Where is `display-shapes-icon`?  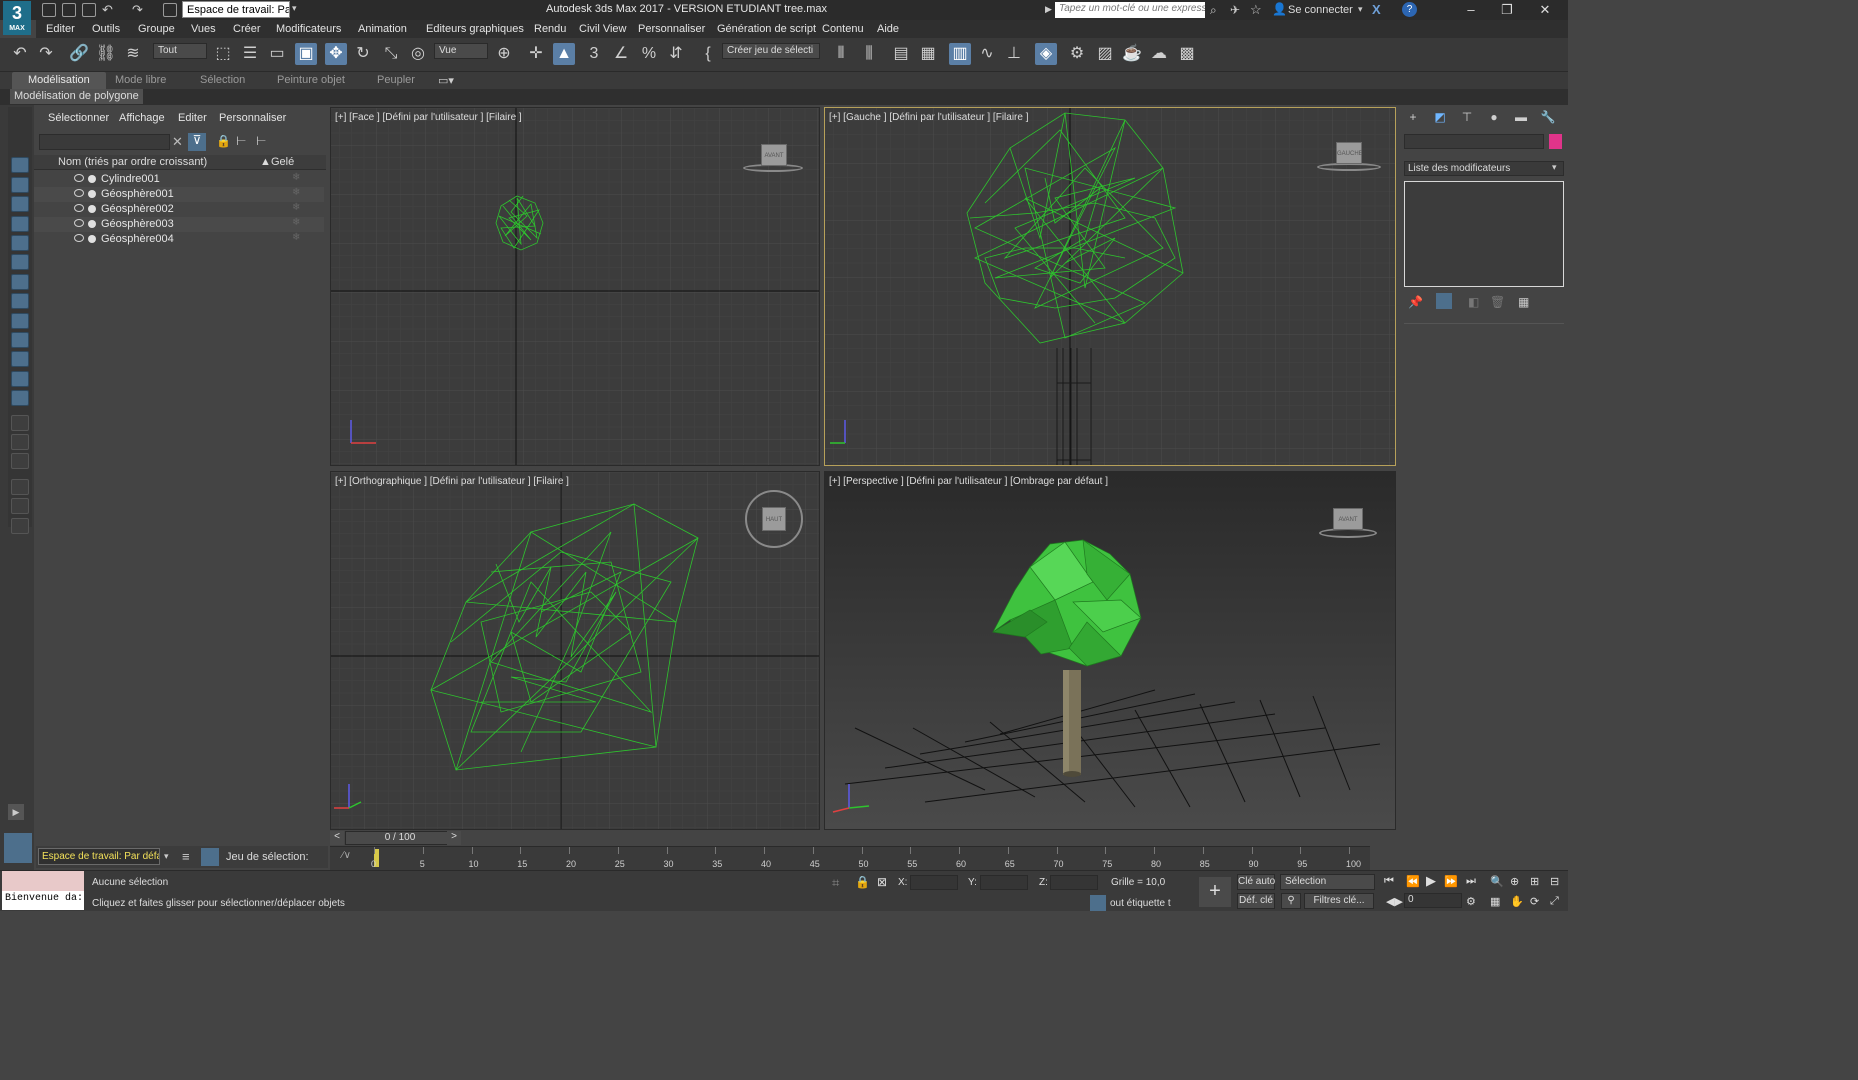 display-shapes-icon is located at coordinates (20, 204).